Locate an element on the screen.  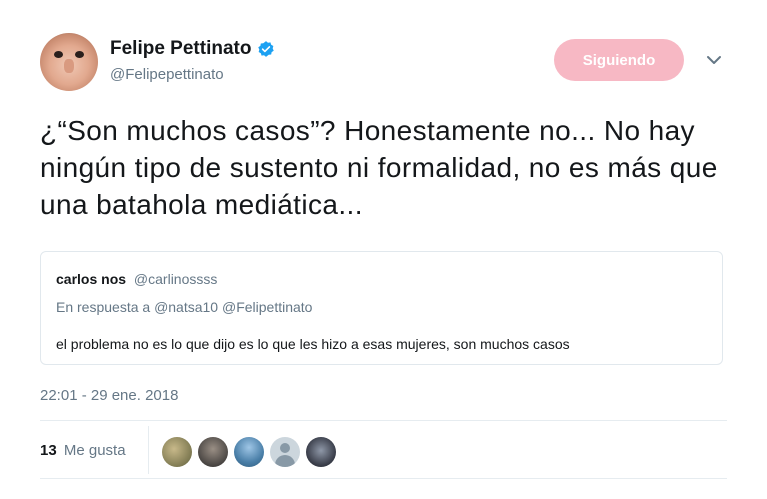
likers-list is located at coordinates (249, 452).